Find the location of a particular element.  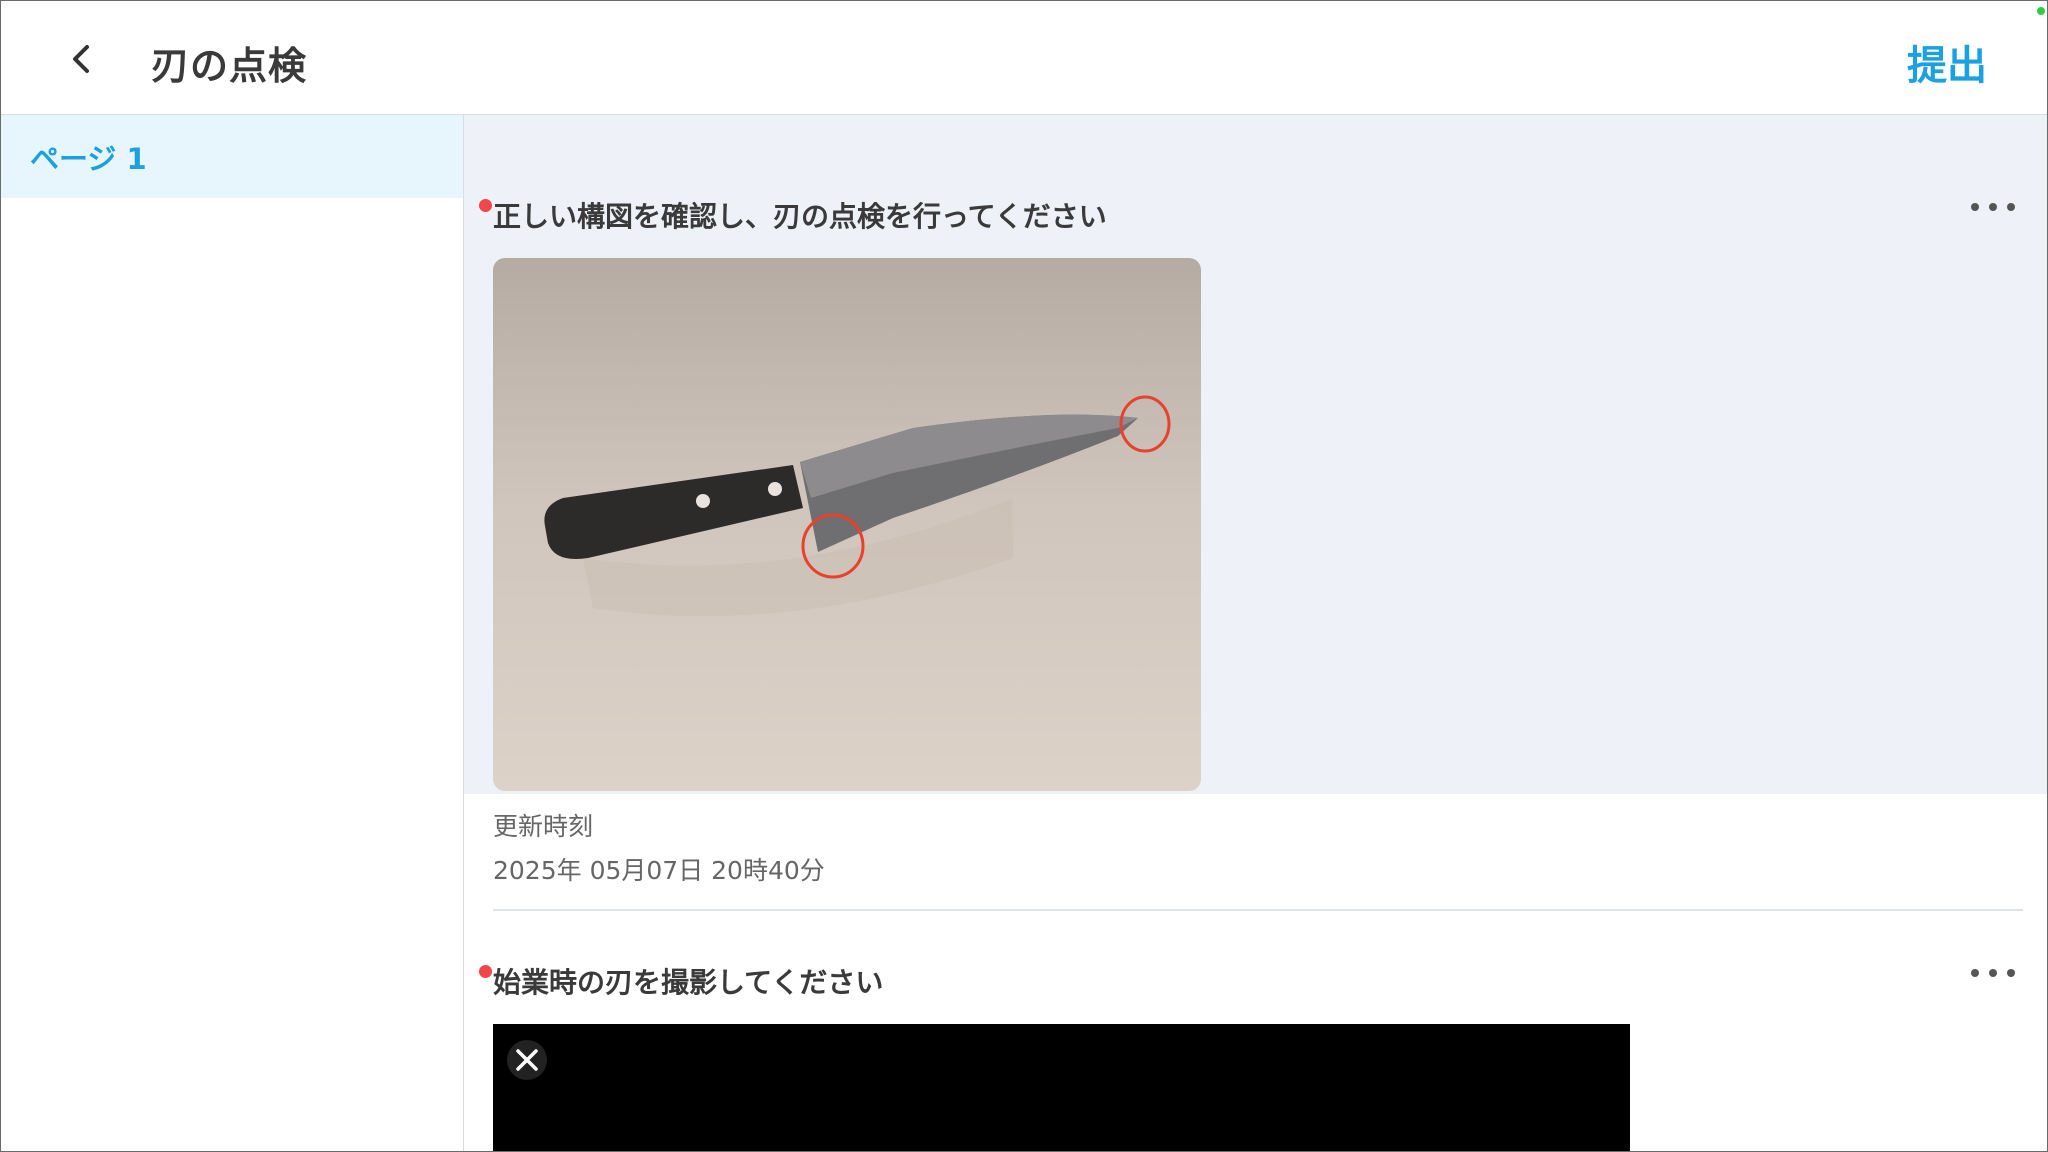

submit-button: 提出 is located at coordinates (1947, 62).